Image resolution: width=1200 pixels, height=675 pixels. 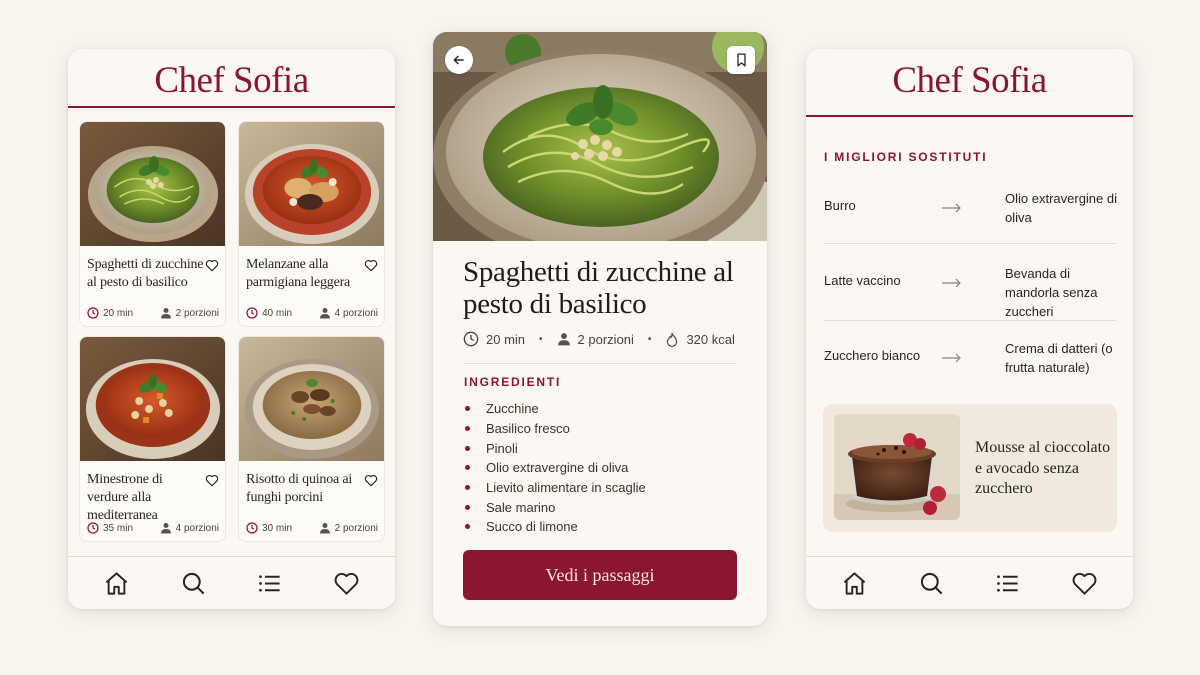 What do you see at coordinates (951, 358) in the screenshot?
I see `arrow-right-icon` at bounding box center [951, 358].